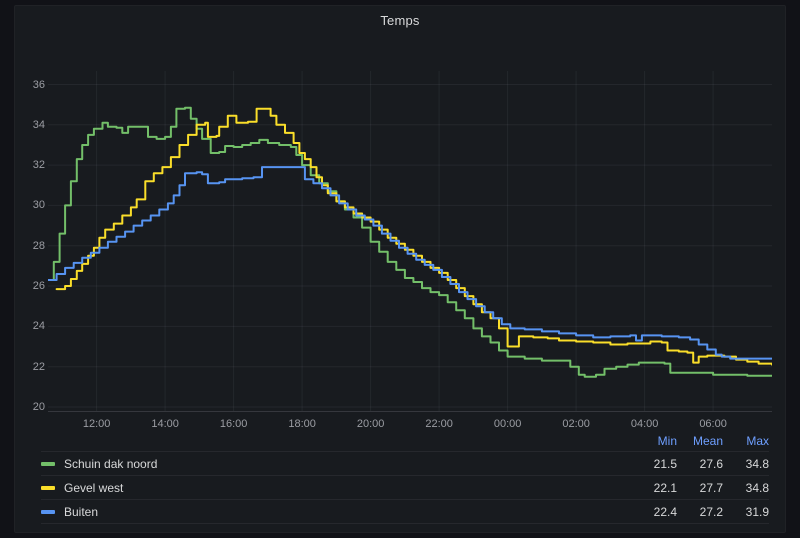 The width and height of the screenshot is (800, 538). Describe the element at coordinates (507, 424) in the screenshot. I see `x-axis-label: 00:00` at that location.